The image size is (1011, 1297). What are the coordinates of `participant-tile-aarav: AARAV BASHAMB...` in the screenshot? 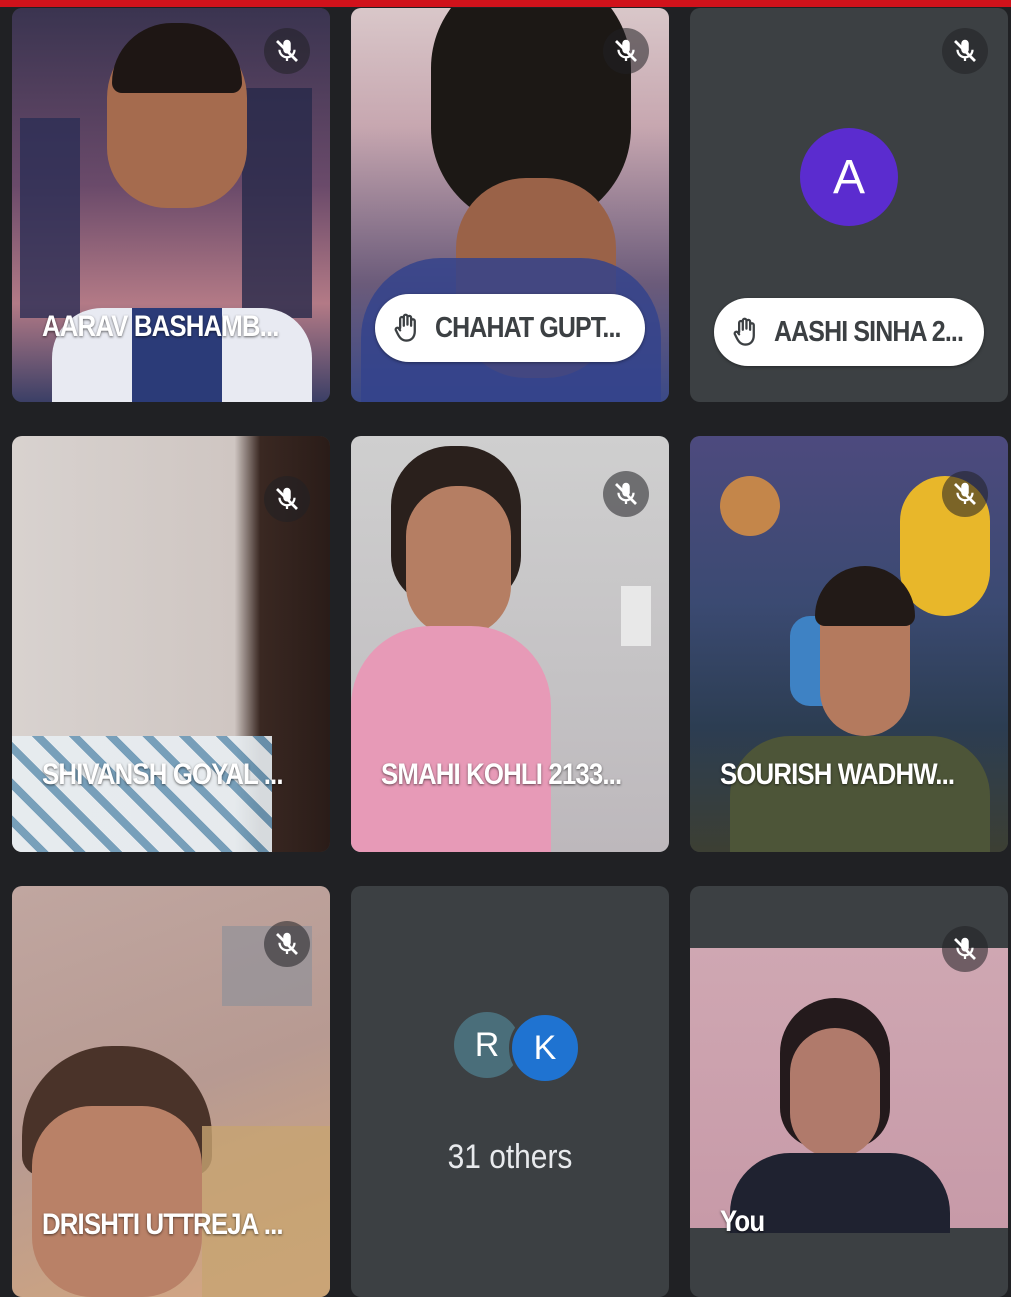 It's located at (171, 205).